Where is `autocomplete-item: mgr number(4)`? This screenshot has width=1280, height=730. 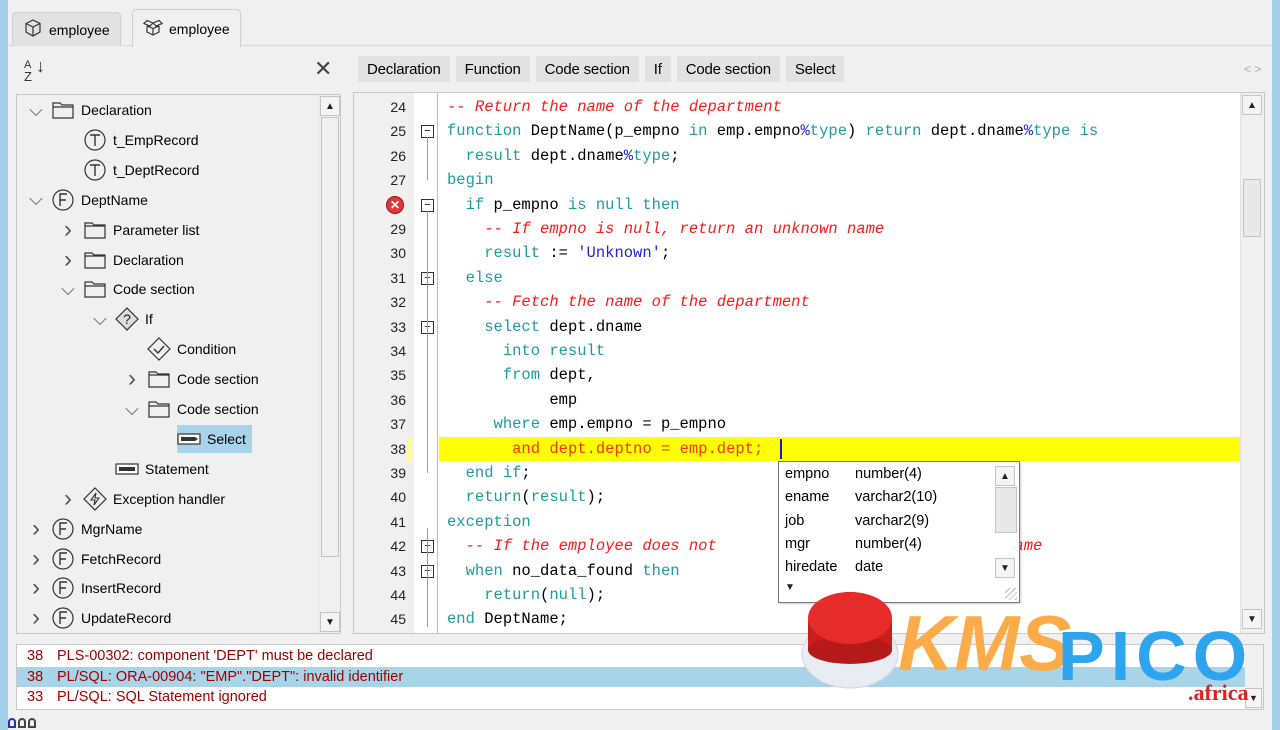
autocomplete-item: mgr number(4) is located at coordinates (853, 548).